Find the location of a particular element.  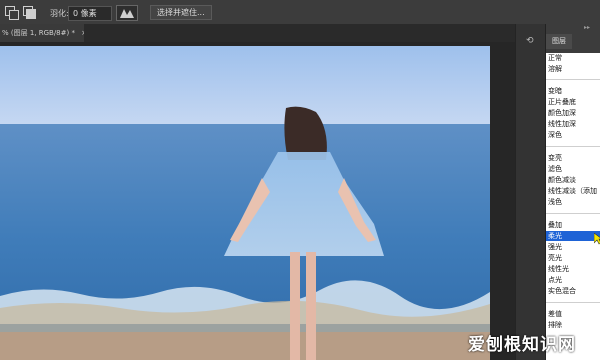

mouse-cursor-icon is located at coordinates (596, 239).